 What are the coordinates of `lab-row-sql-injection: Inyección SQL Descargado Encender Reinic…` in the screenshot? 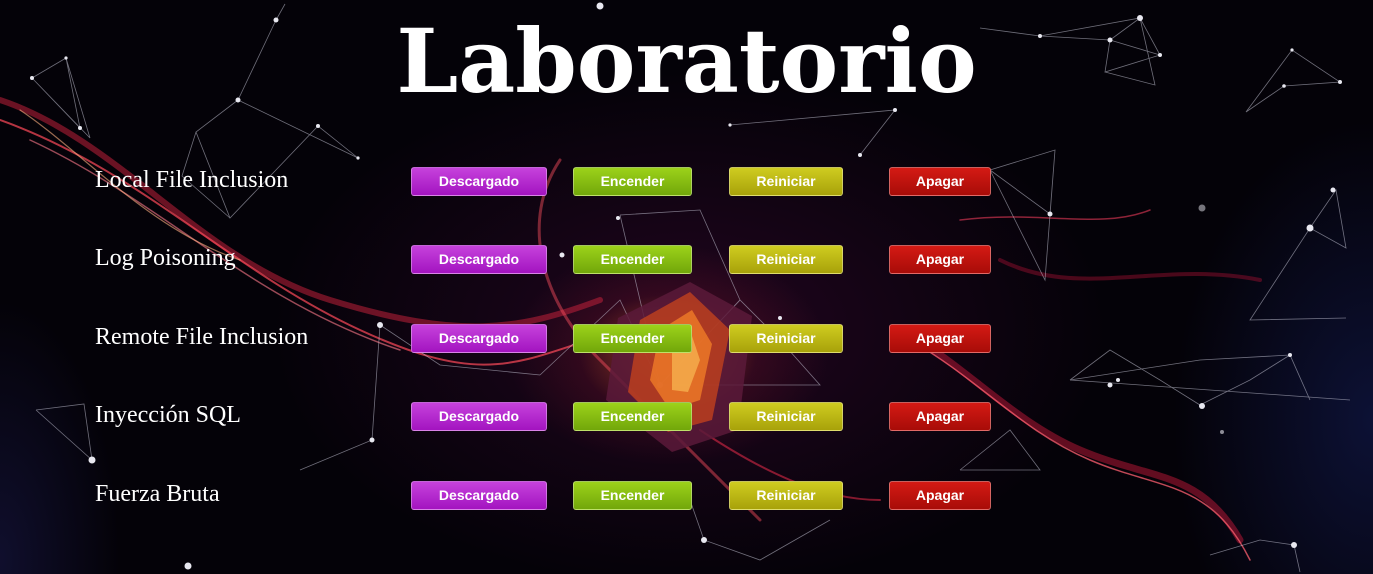 It's located at (686, 421).